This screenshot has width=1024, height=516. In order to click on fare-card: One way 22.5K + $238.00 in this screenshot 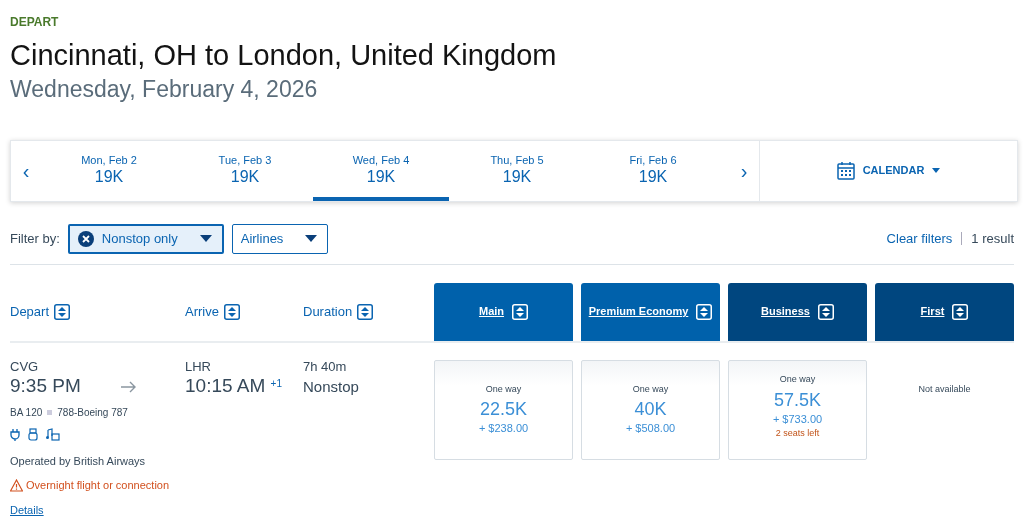, I will do `click(503, 409)`.